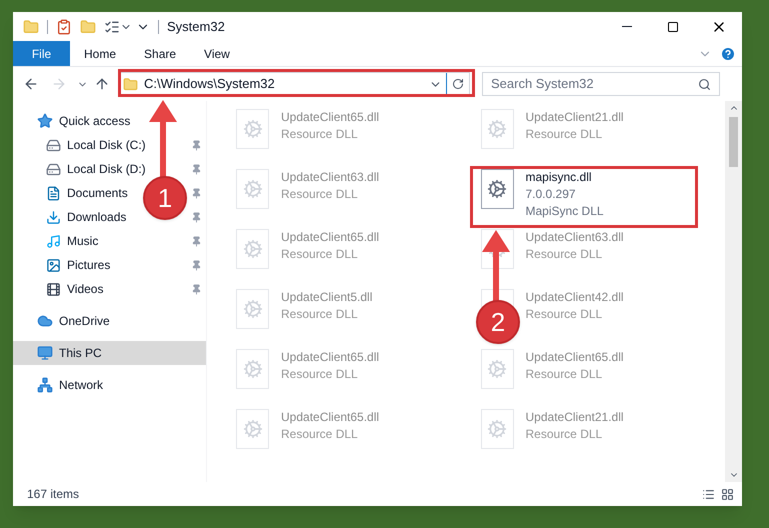  What do you see at coordinates (53, 217) in the screenshot?
I see `download-icon` at bounding box center [53, 217].